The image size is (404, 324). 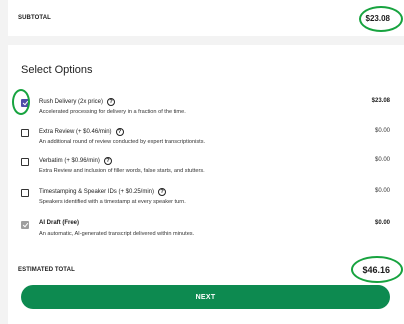 I want to click on subtotal-row: SUBTOTAL $23.08, so click(x=207, y=18).